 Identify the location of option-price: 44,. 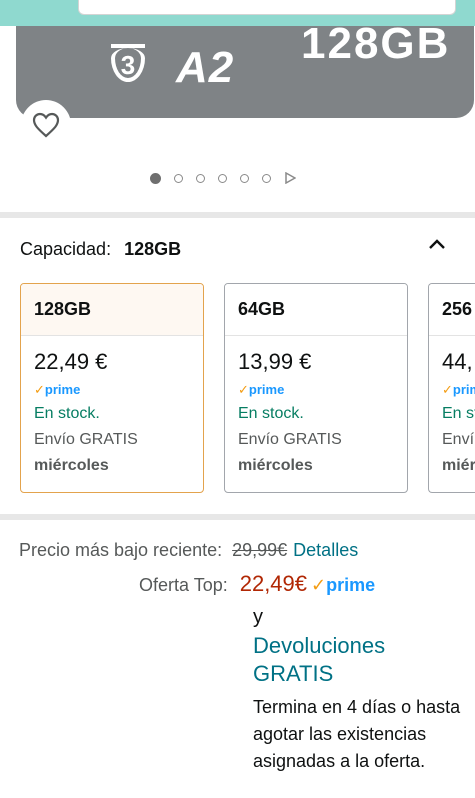
(457, 361).